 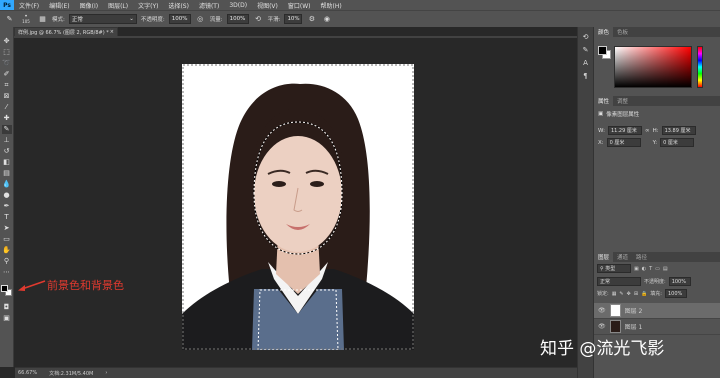 What do you see at coordinates (118, 5) in the screenshot?
I see `menu-layer: 图层(L)` at bounding box center [118, 5].